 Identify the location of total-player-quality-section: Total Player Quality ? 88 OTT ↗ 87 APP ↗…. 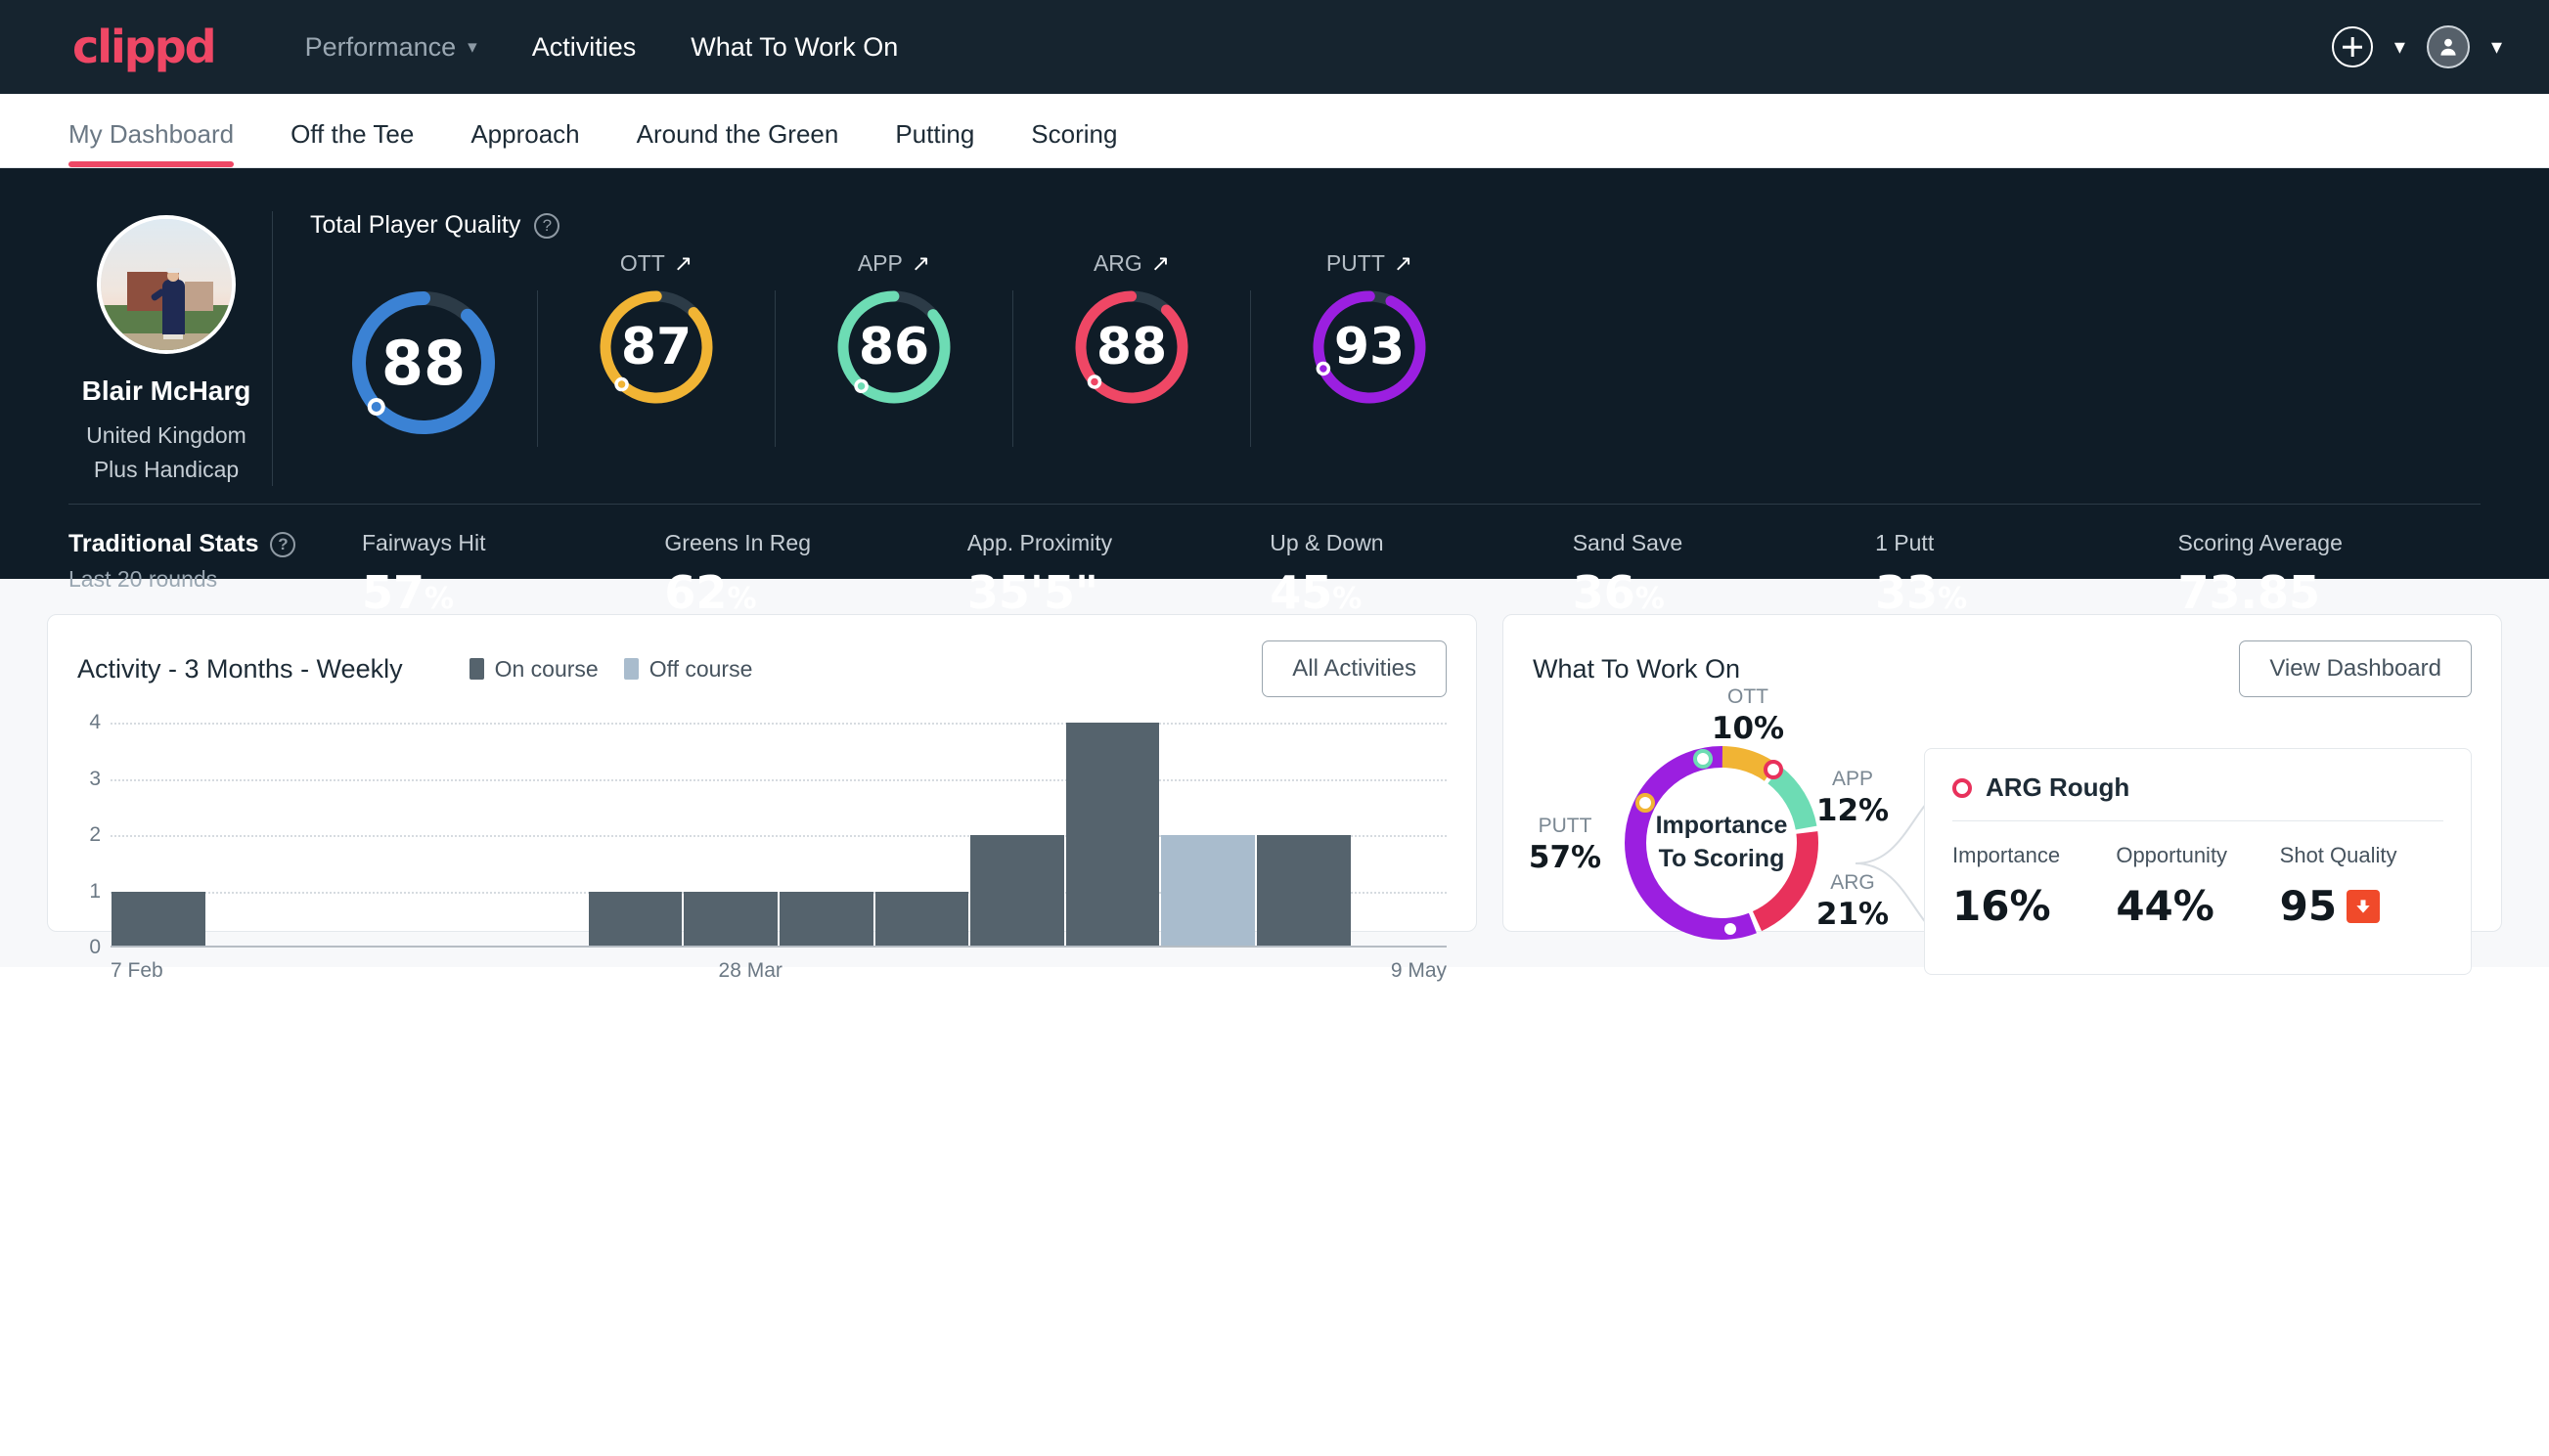
(1377, 329).